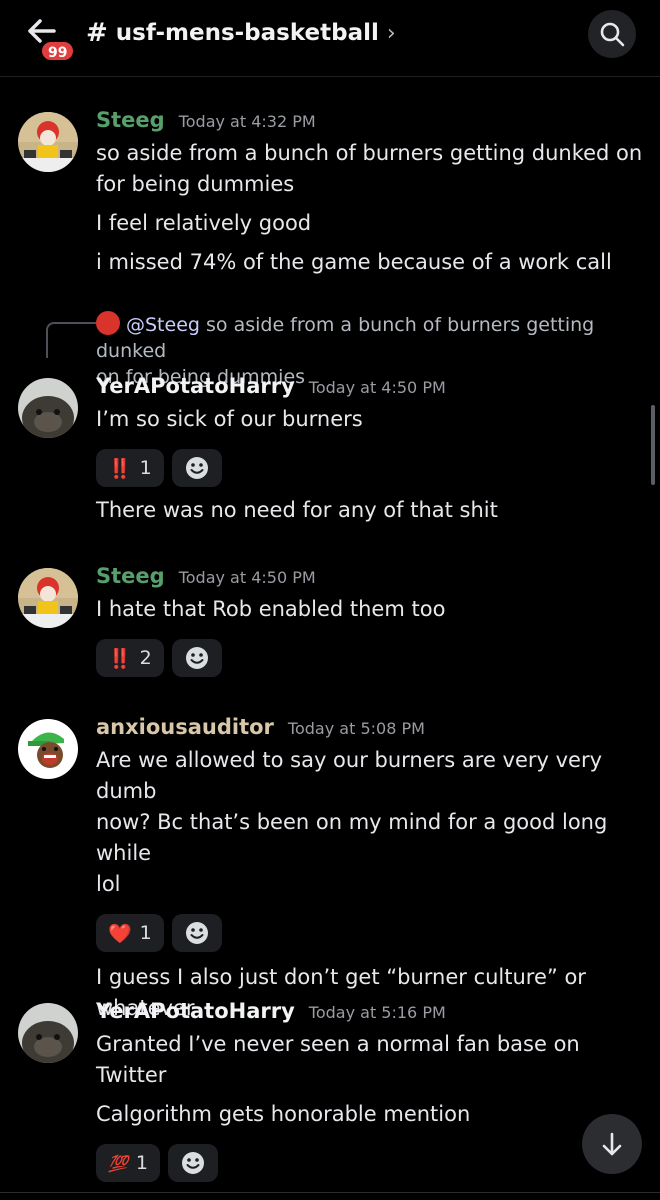 This screenshot has width=660, height=1200. I want to click on reaction-bar: 💯 1, so click(371, 1163).